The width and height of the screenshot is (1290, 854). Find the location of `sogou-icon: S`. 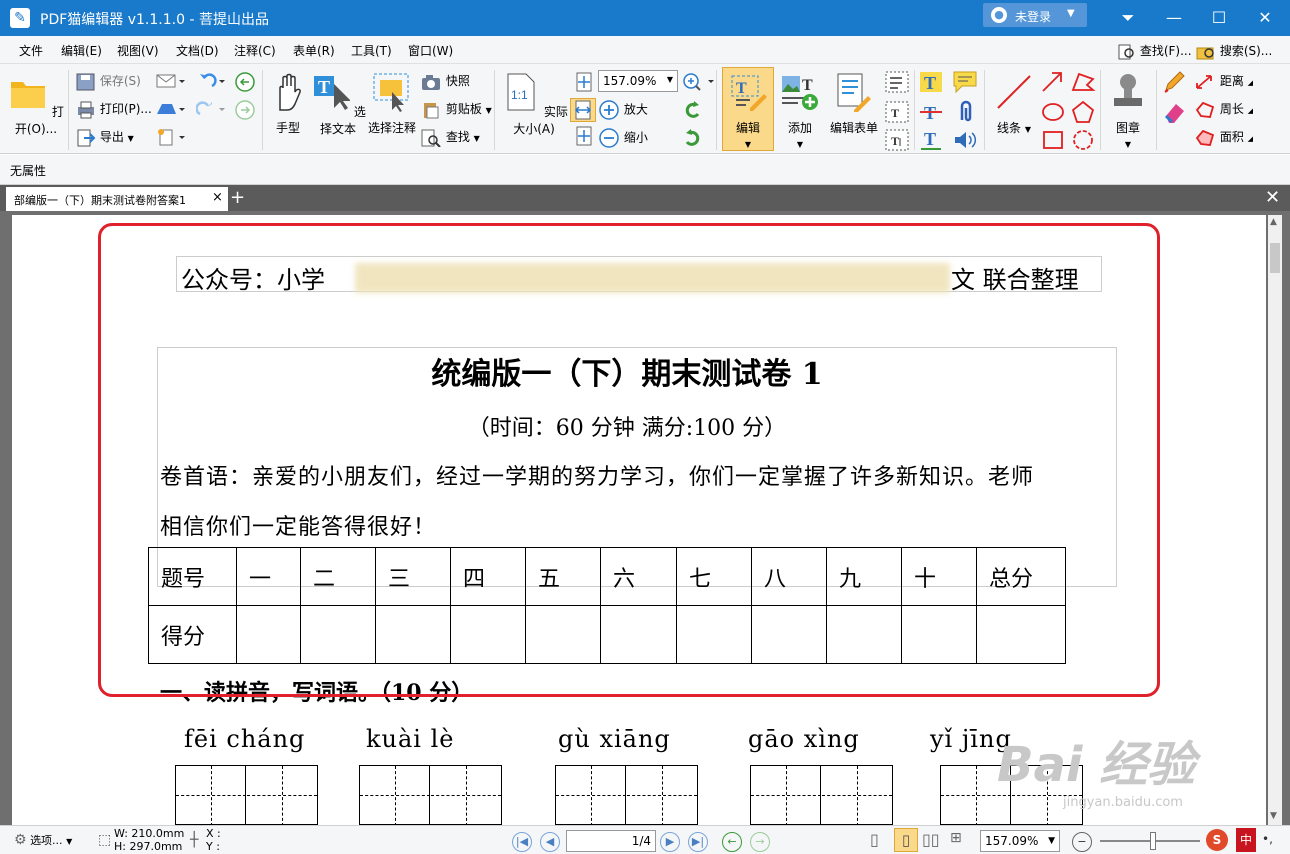

sogou-icon: S is located at coordinates (1217, 840).